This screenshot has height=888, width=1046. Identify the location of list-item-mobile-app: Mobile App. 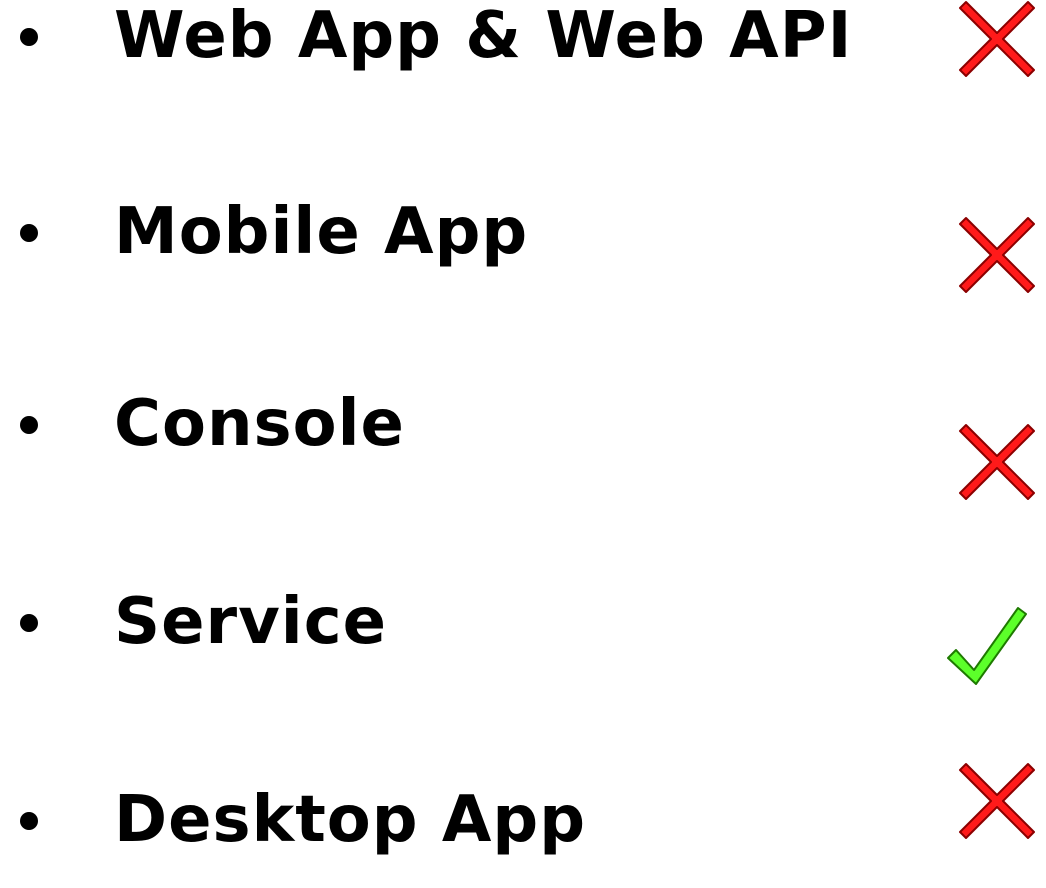
(523, 240).